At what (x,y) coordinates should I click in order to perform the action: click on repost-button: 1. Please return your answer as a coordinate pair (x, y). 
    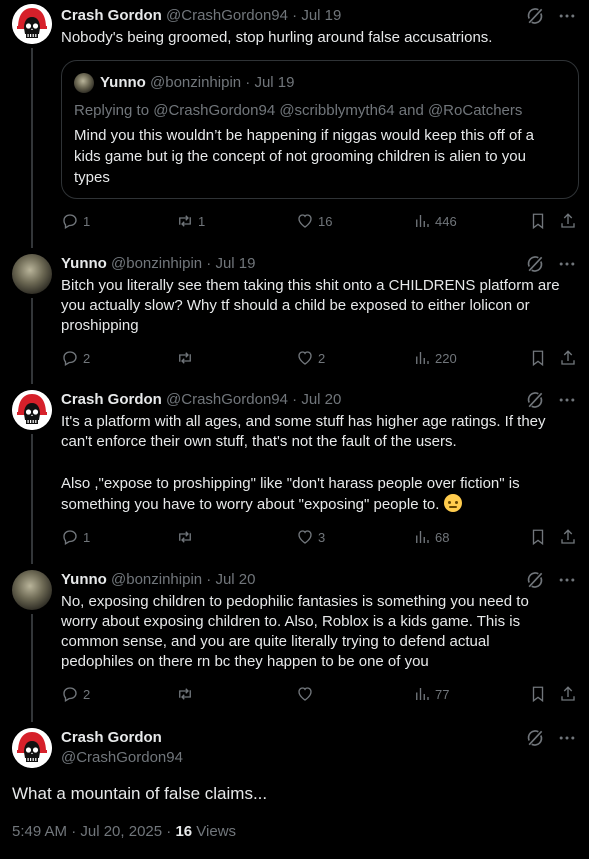
    Looking at the image, I should click on (190, 221).